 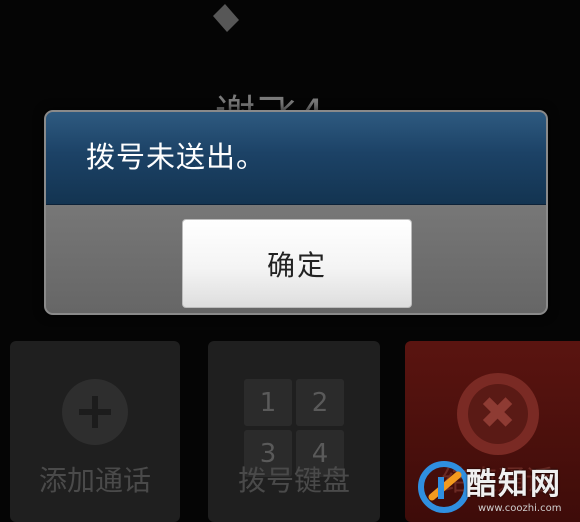 I want to click on watermark-logo-icon, so click(x=444, y=487).